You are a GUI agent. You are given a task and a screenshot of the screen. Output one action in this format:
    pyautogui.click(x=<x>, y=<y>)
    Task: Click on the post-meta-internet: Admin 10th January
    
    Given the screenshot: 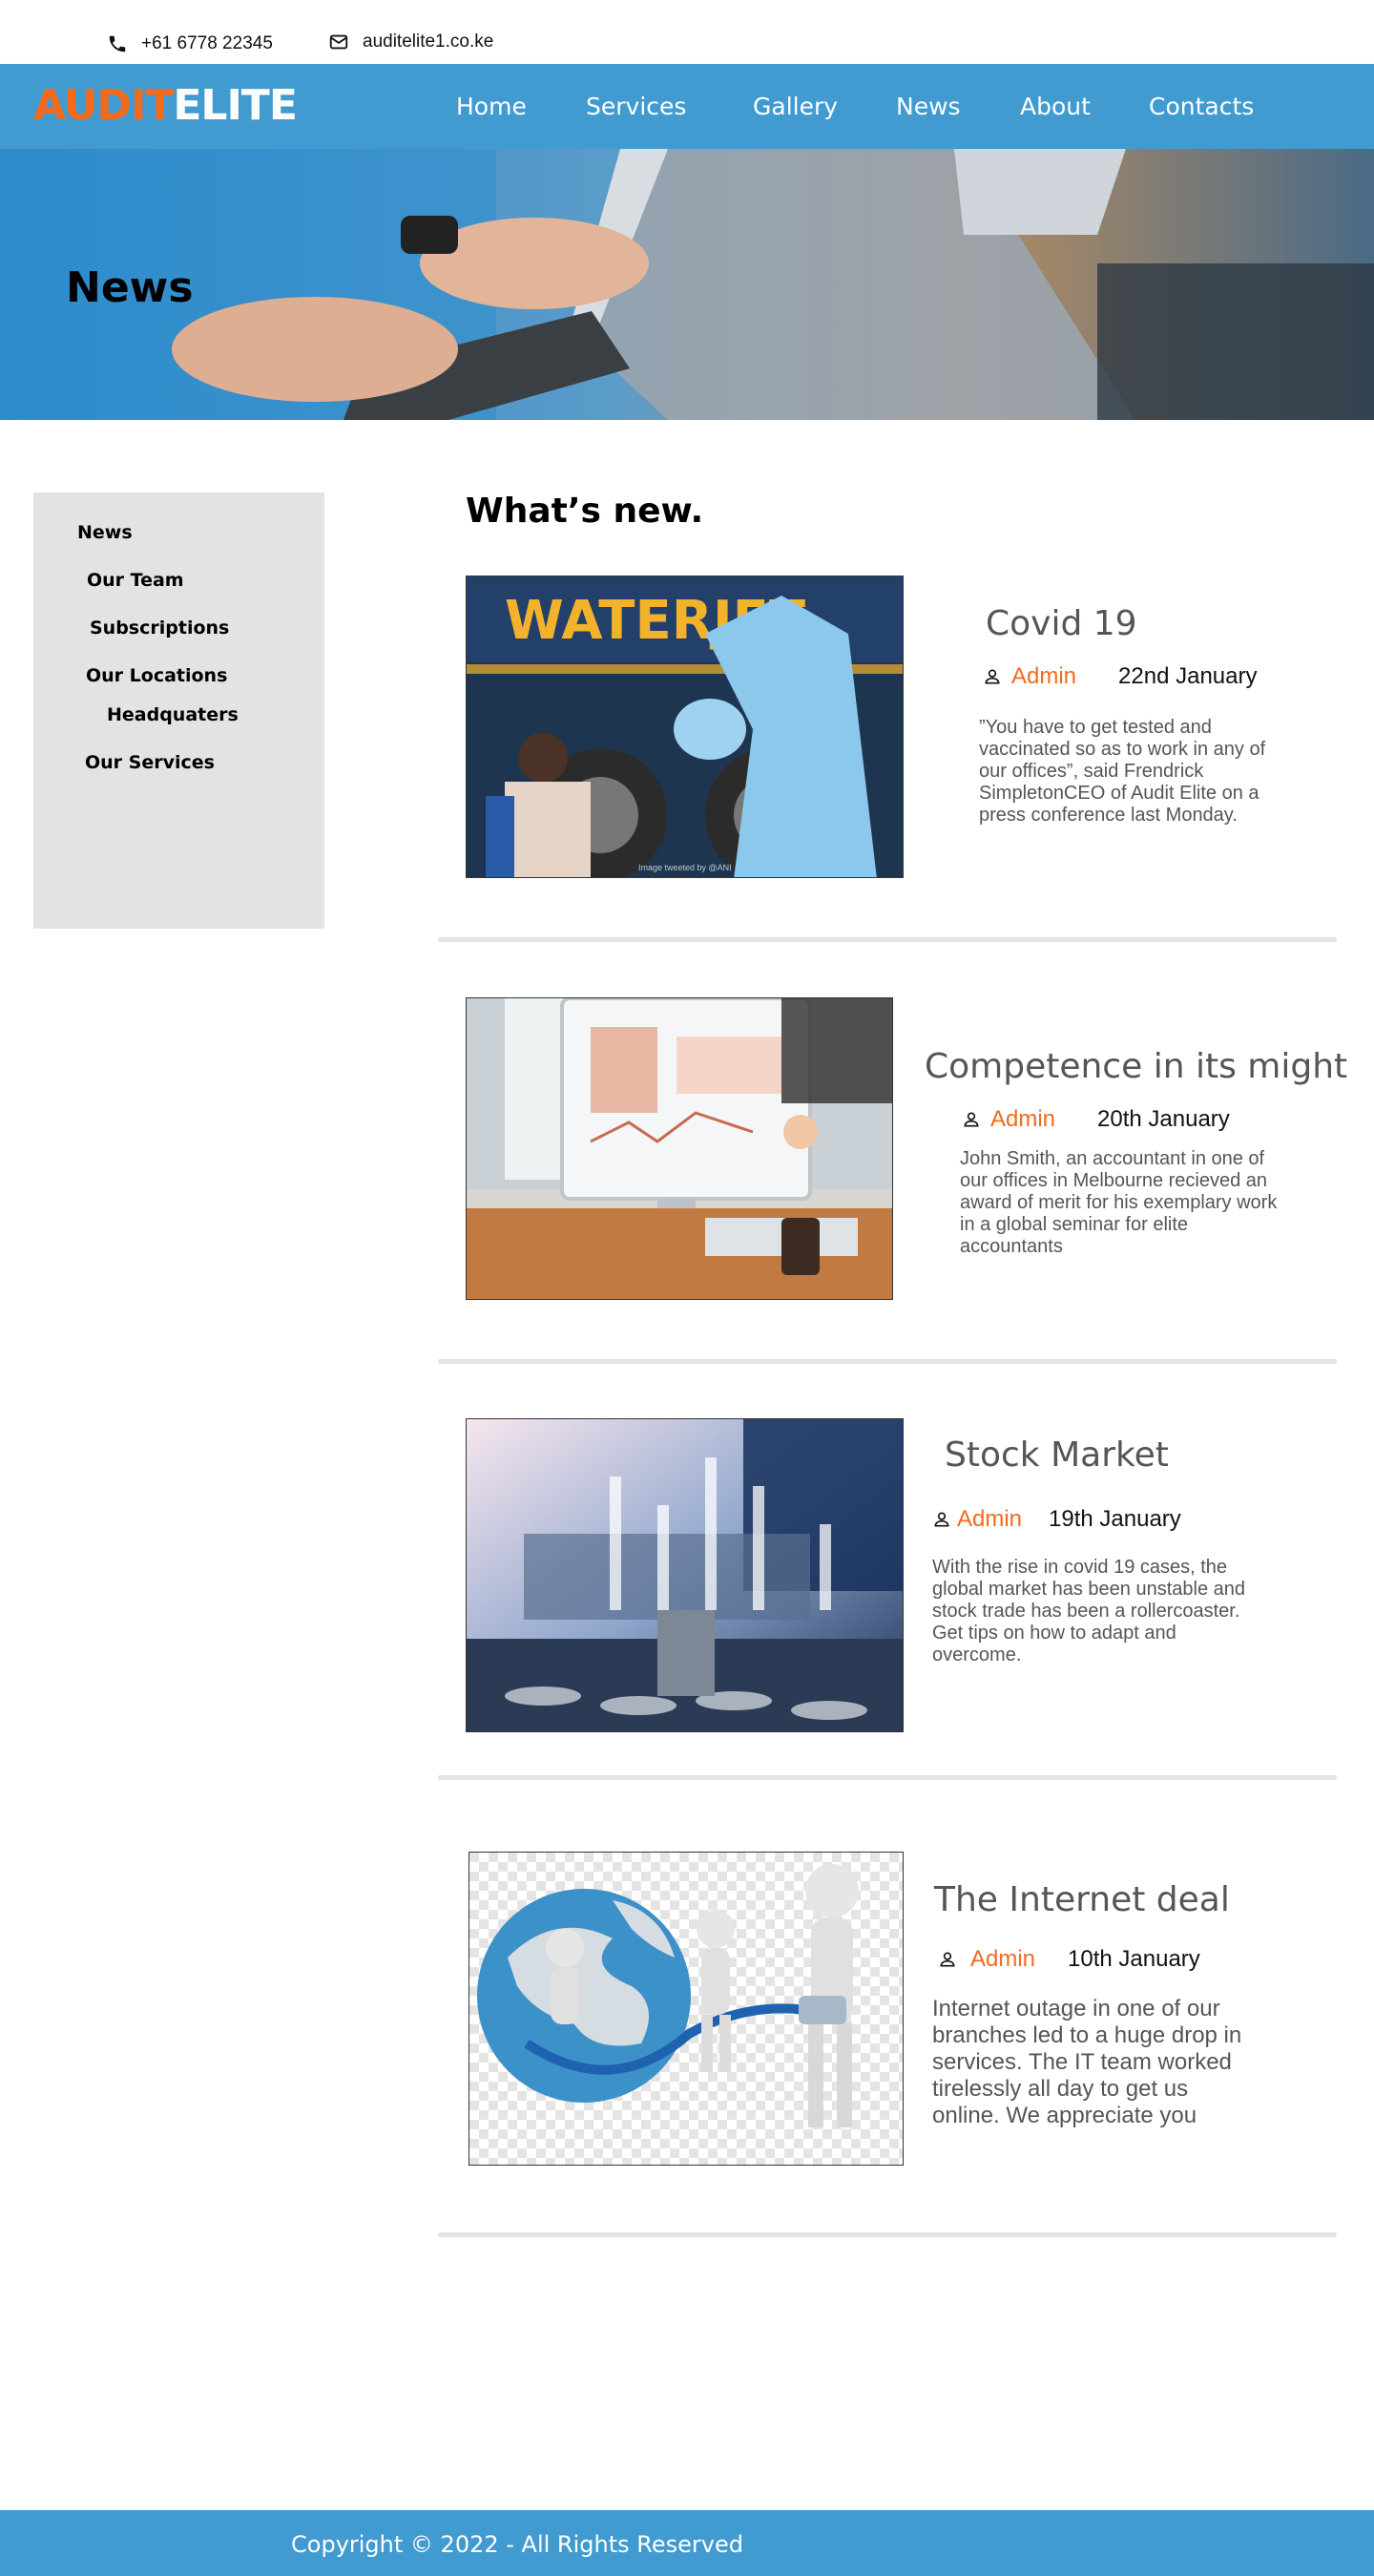 What is the action you would take?
    pyautogui.click(x=1069, y=1959)
    